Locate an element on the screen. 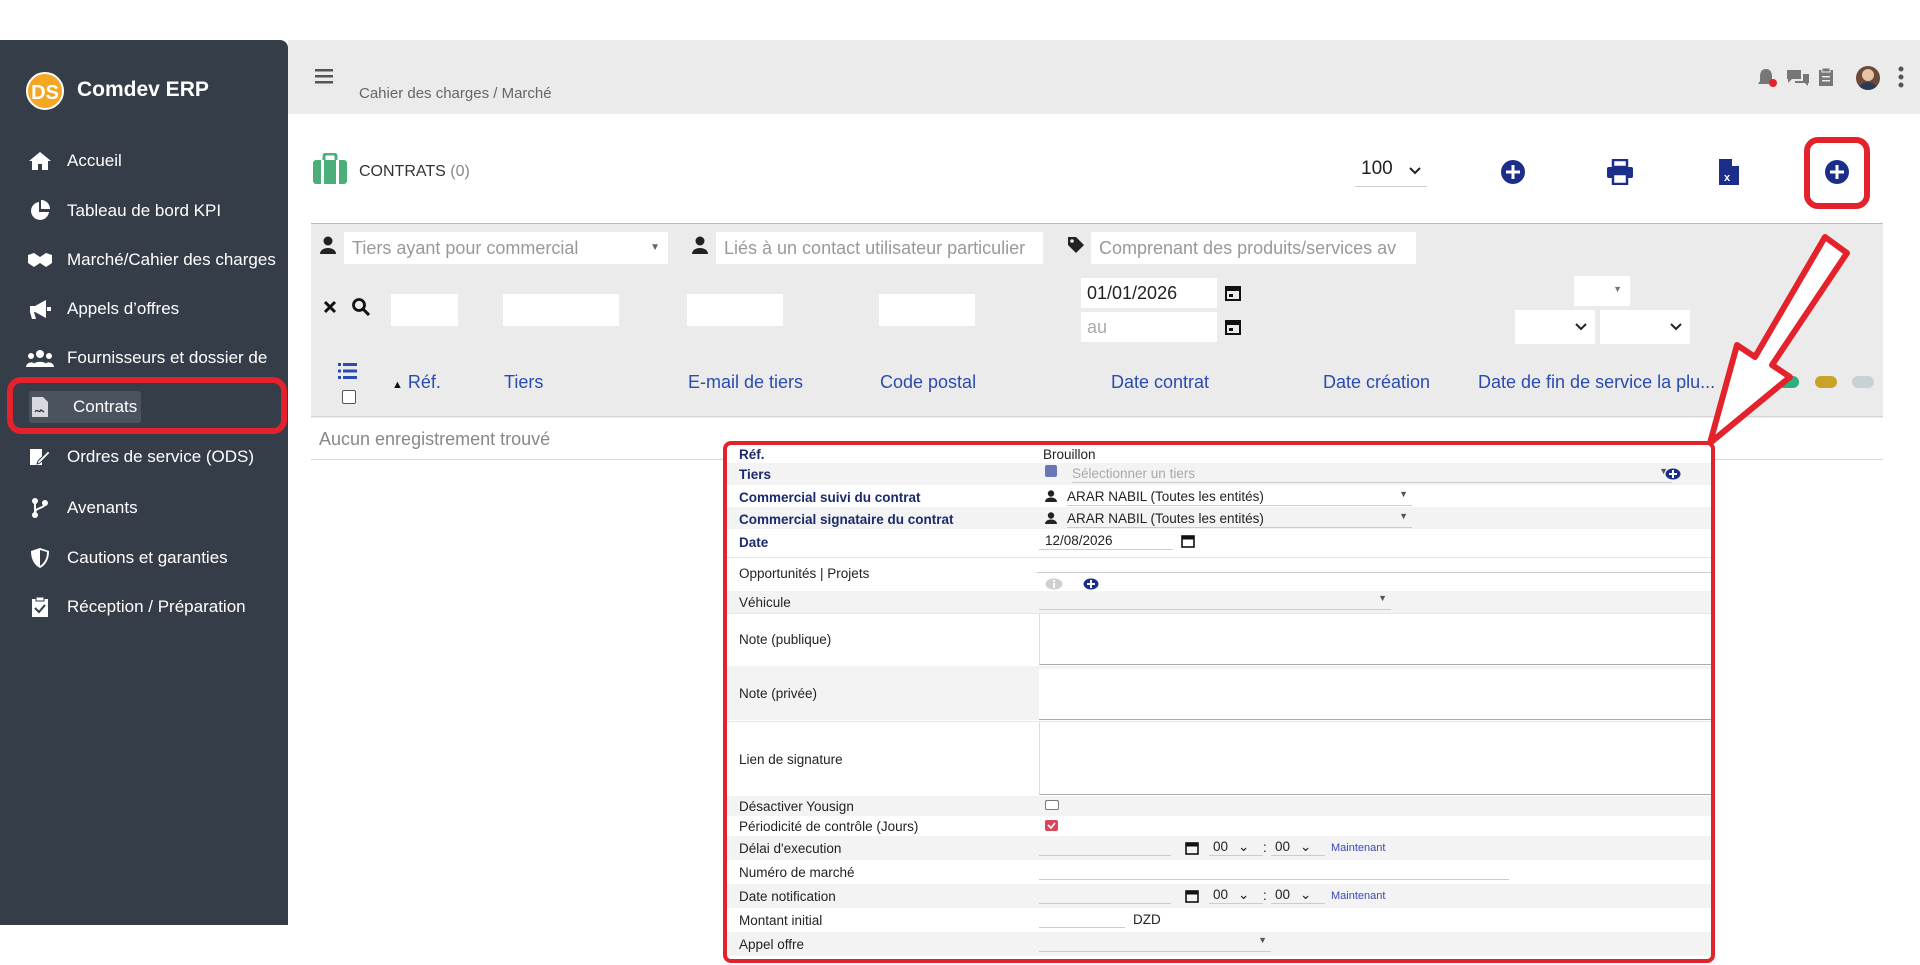  notification-hour-select: 00 ⌄ is located at coordinates (1236, 895).